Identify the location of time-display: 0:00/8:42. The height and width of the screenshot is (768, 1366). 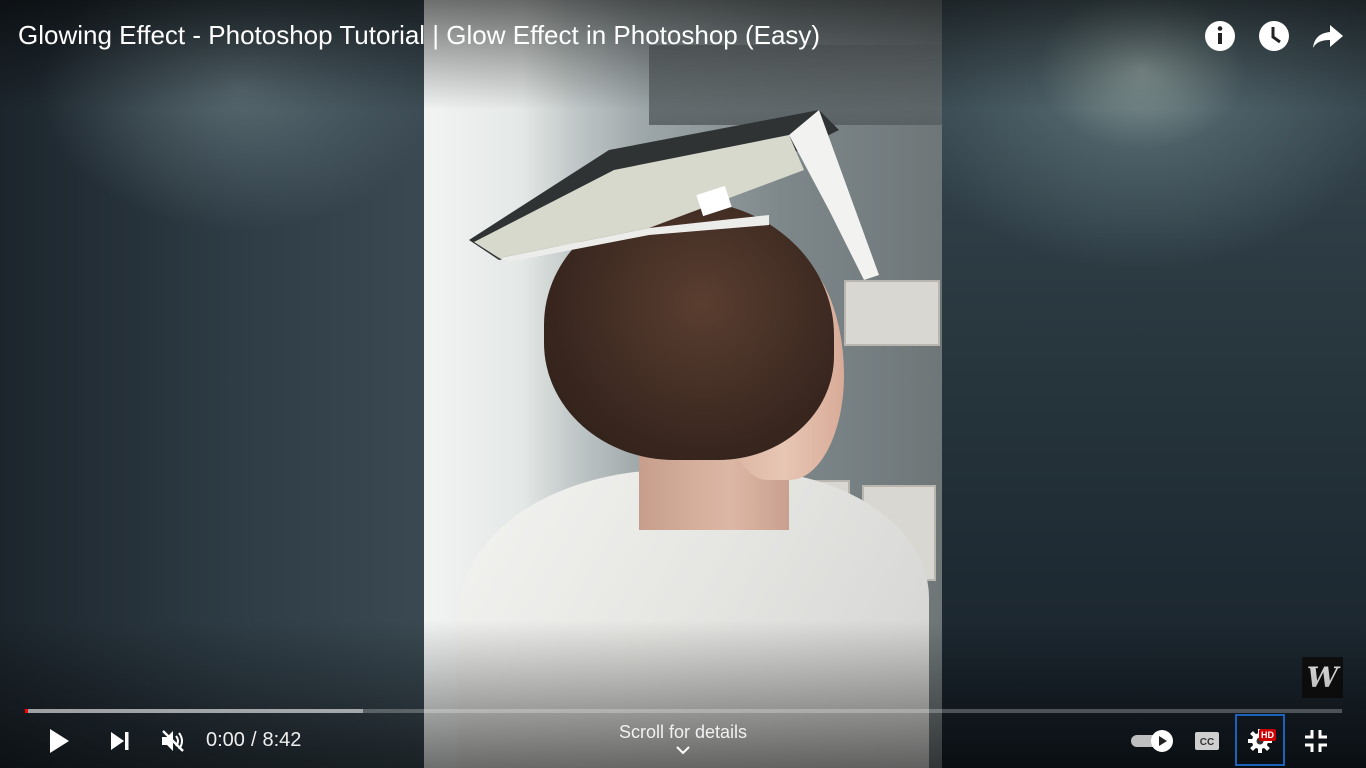
(253, 740).